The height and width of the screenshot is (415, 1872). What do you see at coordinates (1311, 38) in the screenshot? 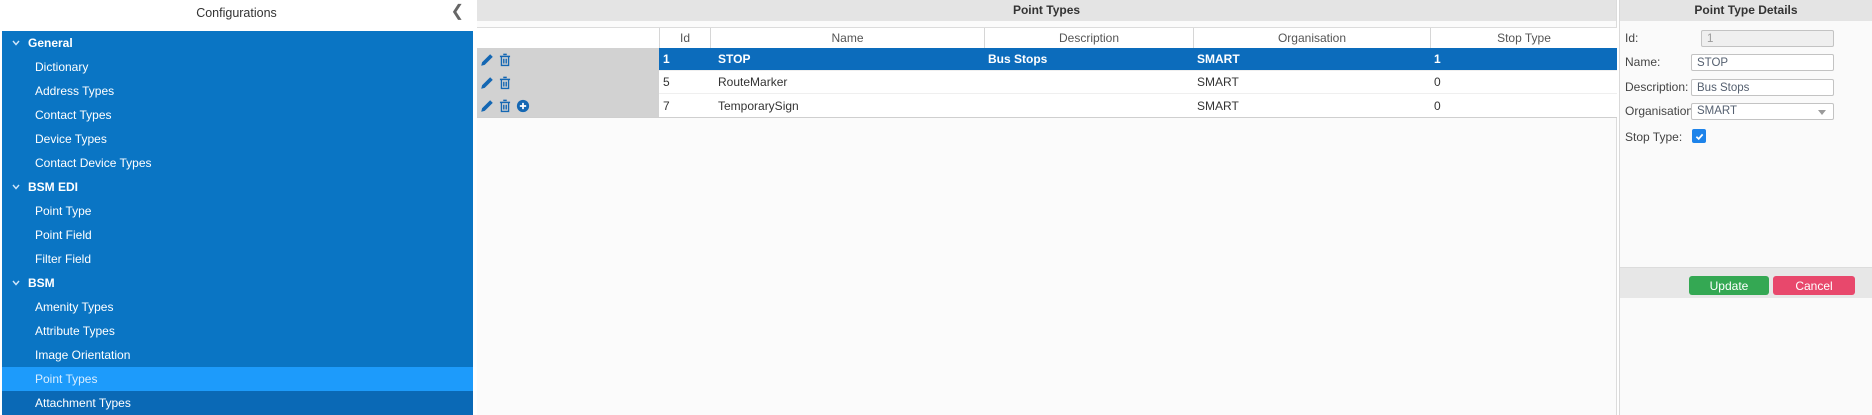
I see `column-header-organisation: Organisation` at bounding box center [1311, 38].